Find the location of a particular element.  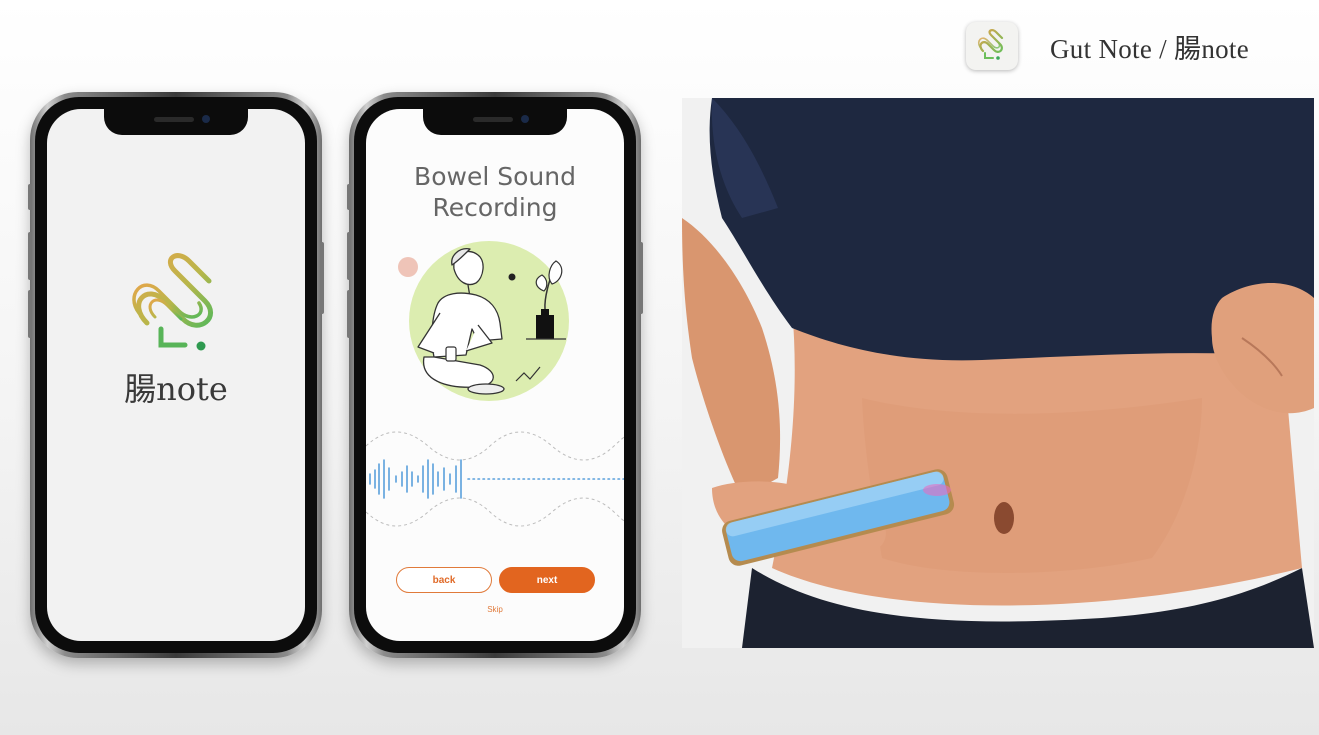

brand-header: Gut Note / 腸note is located at coordinates (1107, 46).